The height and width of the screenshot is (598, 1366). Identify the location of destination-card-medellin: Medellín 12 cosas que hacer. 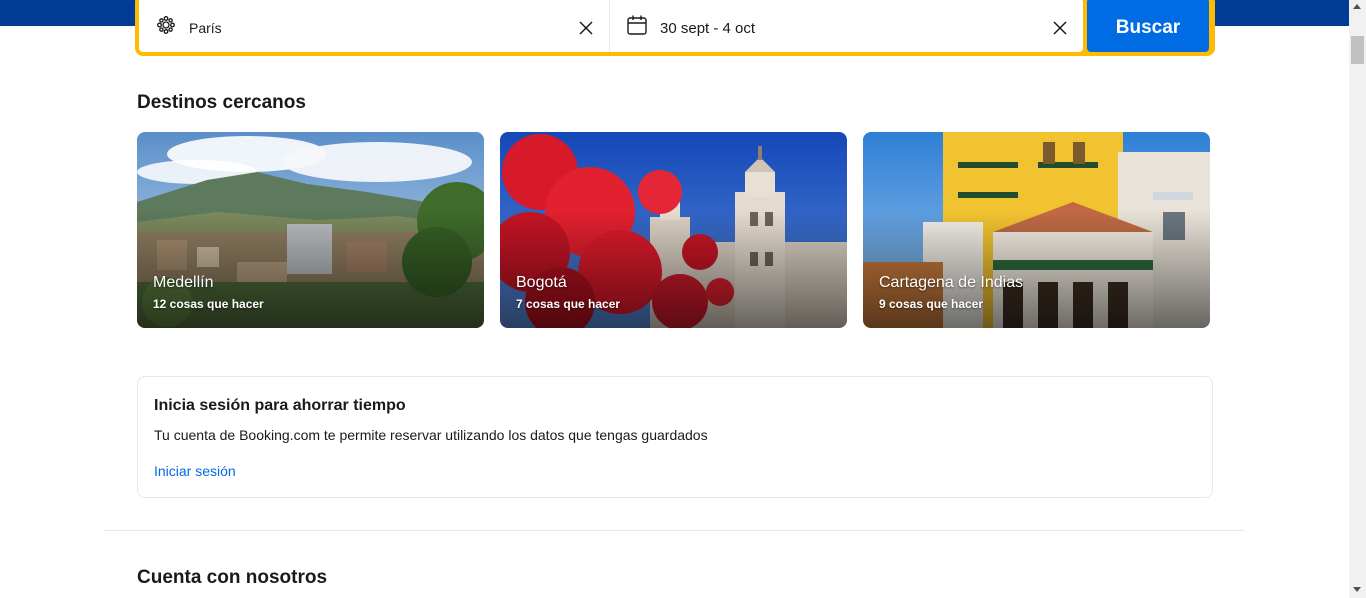
(310, 230).